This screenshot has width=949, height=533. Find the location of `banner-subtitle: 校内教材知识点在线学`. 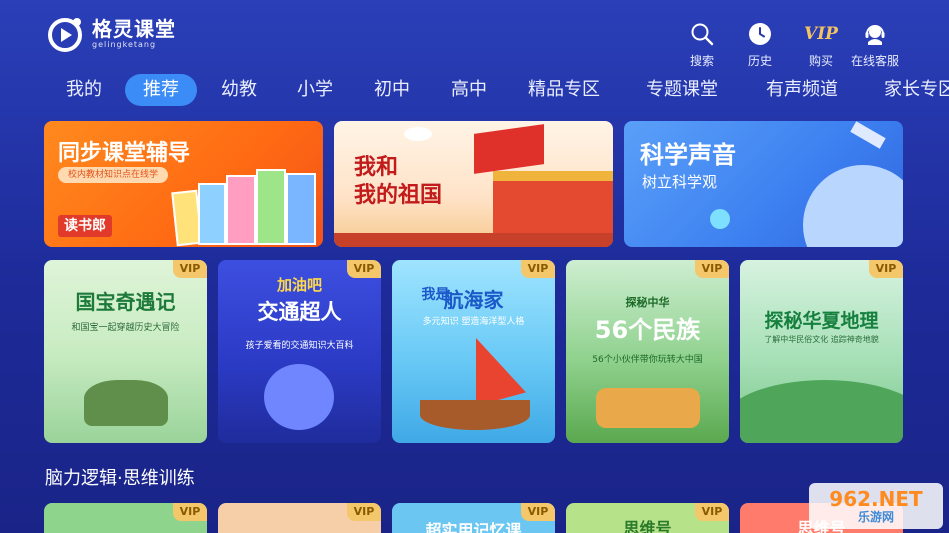

banner-subtitle: 校内教材知识点在线学 is located at coordinates (113, 175).